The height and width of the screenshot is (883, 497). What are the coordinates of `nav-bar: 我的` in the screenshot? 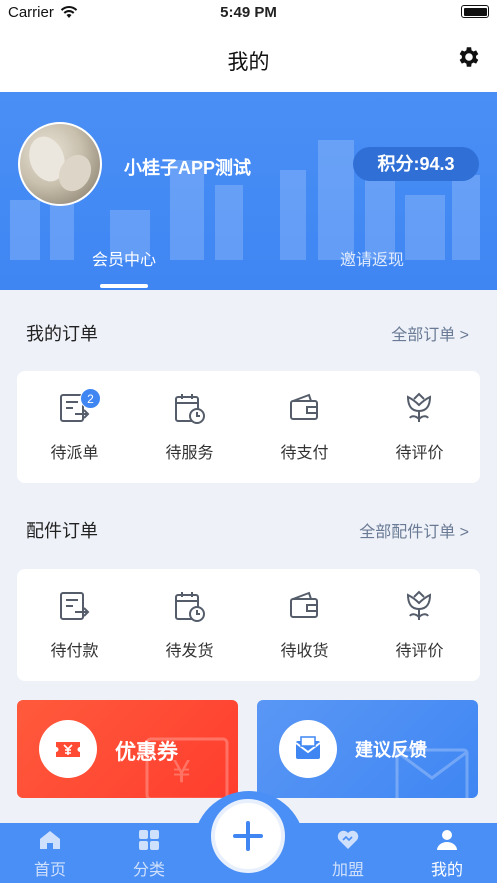 It's located at (248, 59).